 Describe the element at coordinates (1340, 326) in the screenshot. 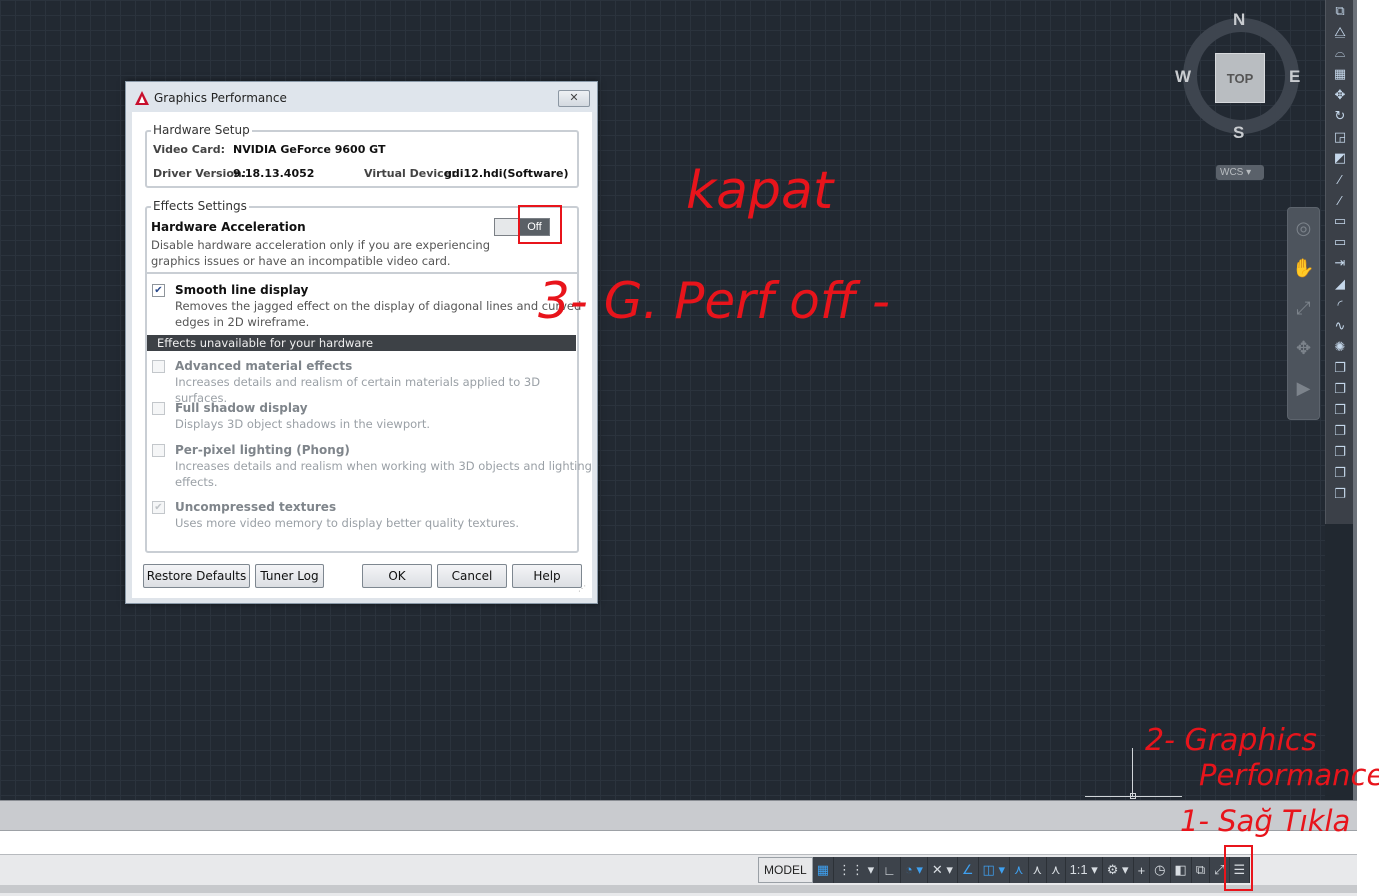

I see `blend-curves-icon: ∿` at that location.